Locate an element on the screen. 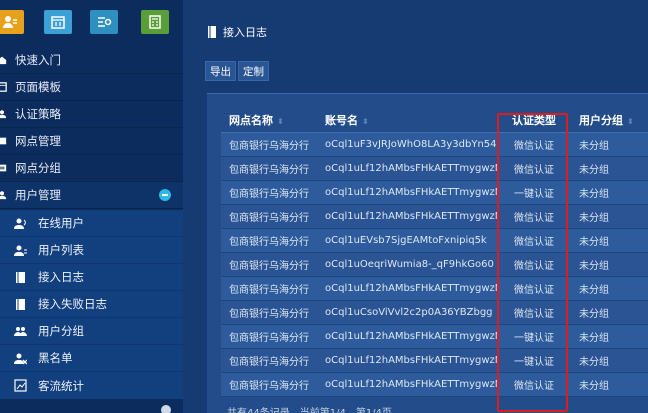 Image resolution: width=648 pixels, height=413 pixels. expand-icon is located at coordinates (166, 409).